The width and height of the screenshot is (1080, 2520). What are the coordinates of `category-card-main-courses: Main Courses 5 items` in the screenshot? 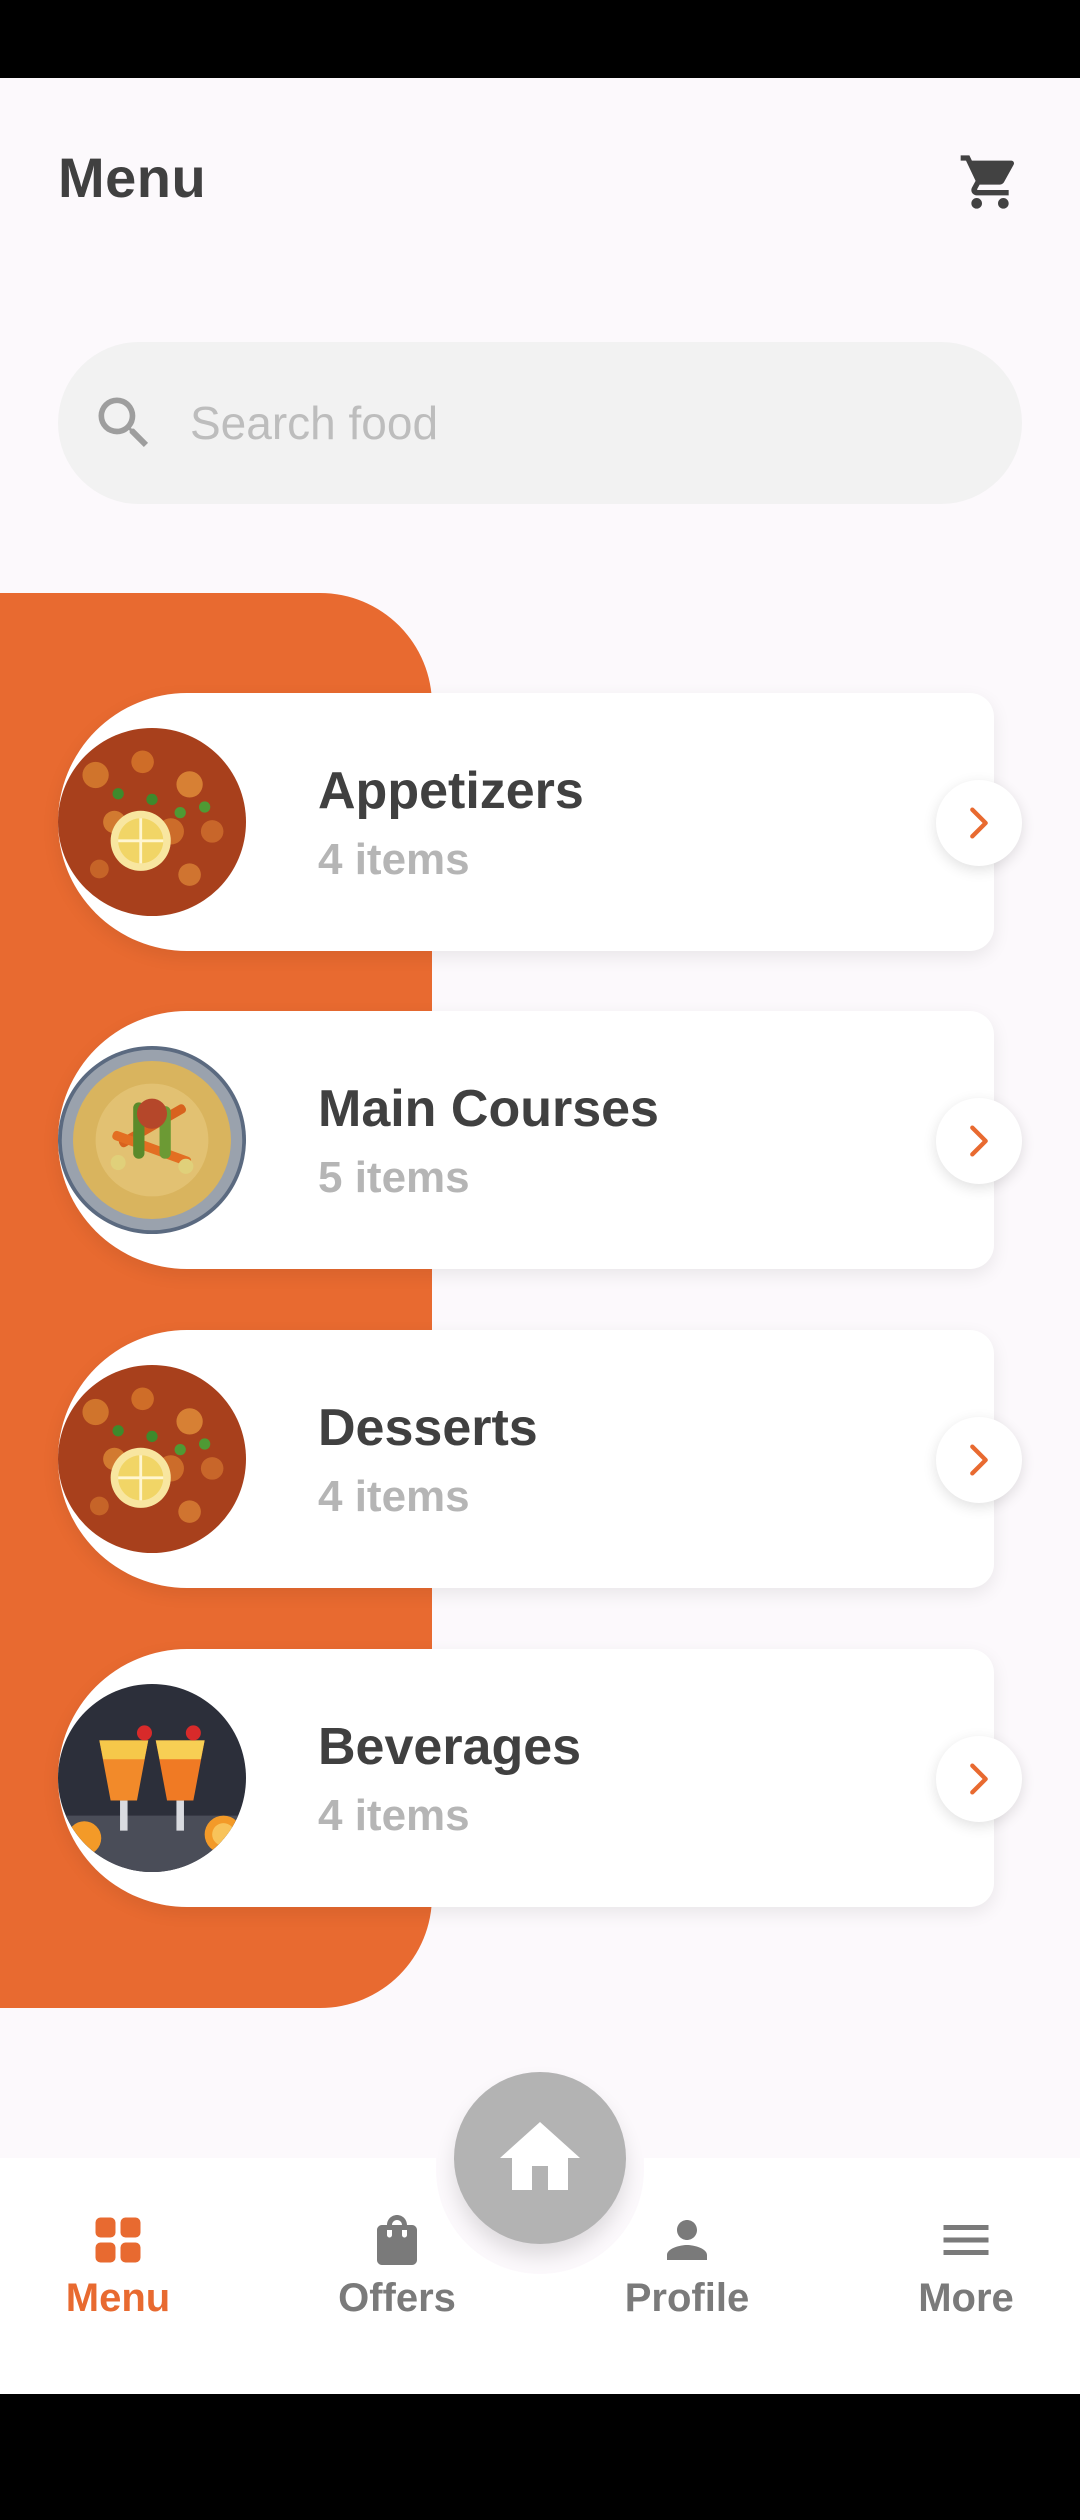 It's located at (540, 1140).